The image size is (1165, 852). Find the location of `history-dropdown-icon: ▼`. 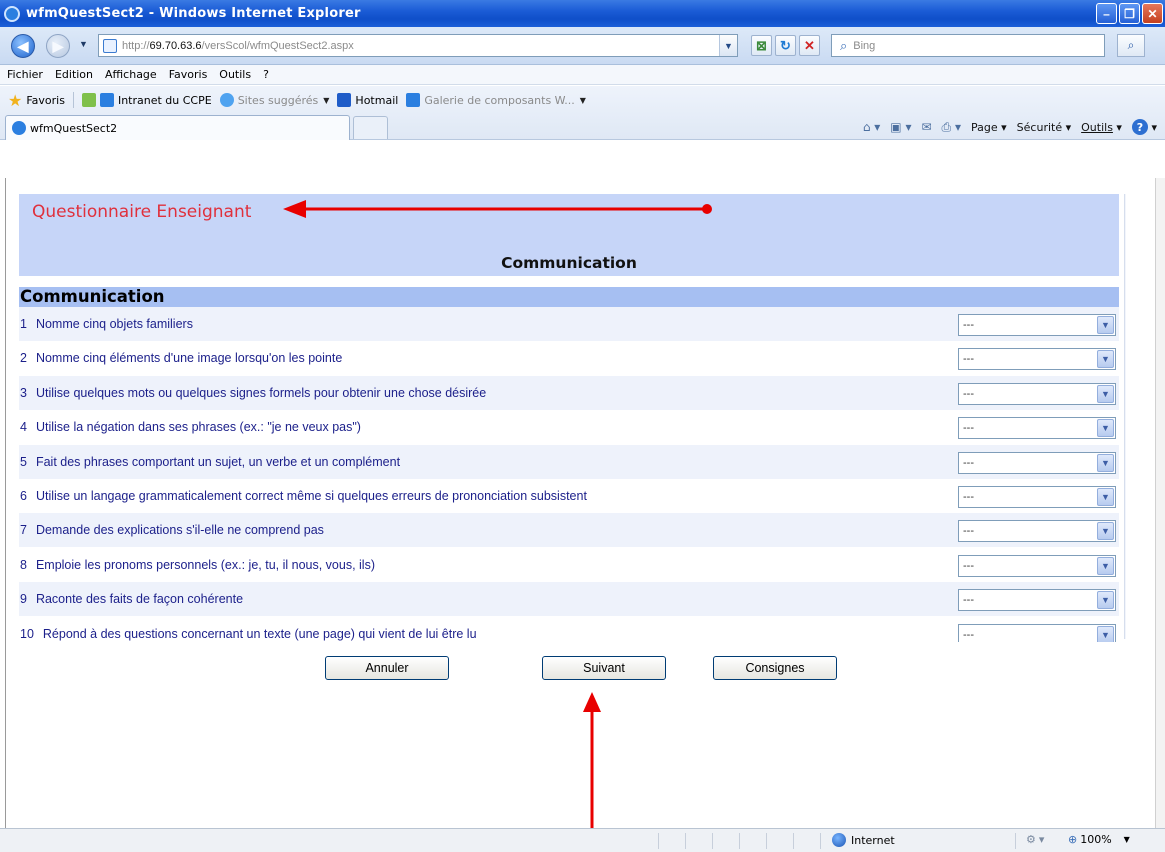

history-dropdown-icon: ▼ is located at coordinates (83, 44).